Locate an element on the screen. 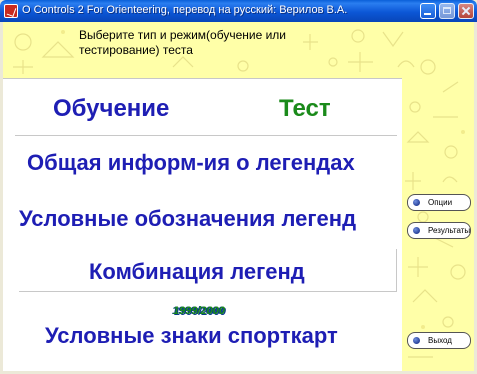  maximize-button is located at coordinates (447, 11).